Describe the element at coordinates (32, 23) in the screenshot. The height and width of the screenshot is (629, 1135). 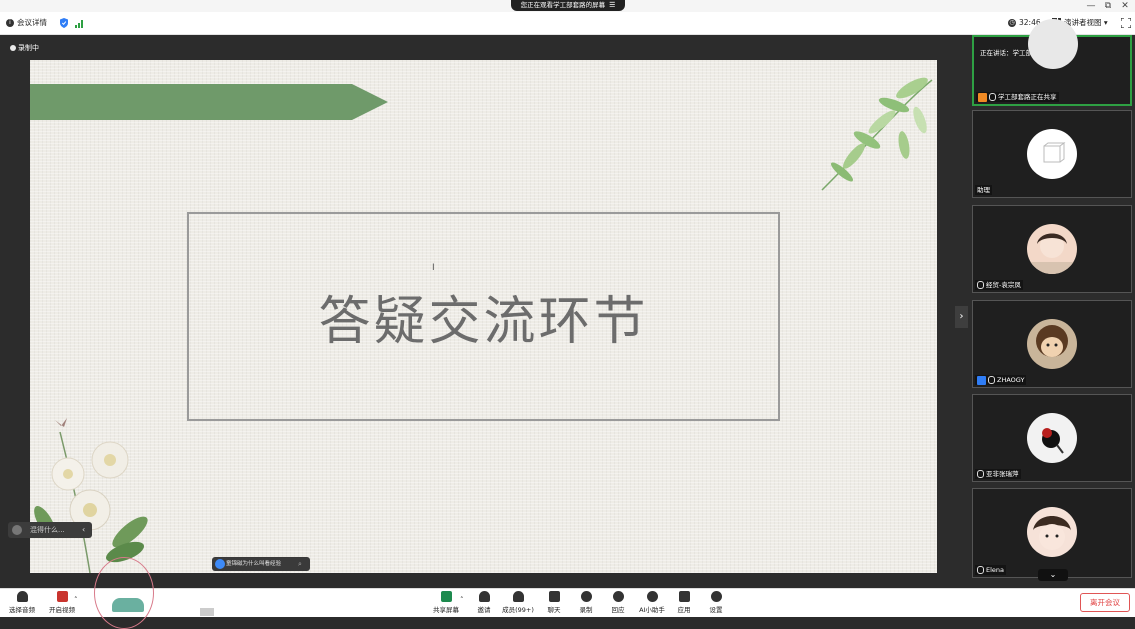
I see `meeting-info-link: 会议详情` at that location.